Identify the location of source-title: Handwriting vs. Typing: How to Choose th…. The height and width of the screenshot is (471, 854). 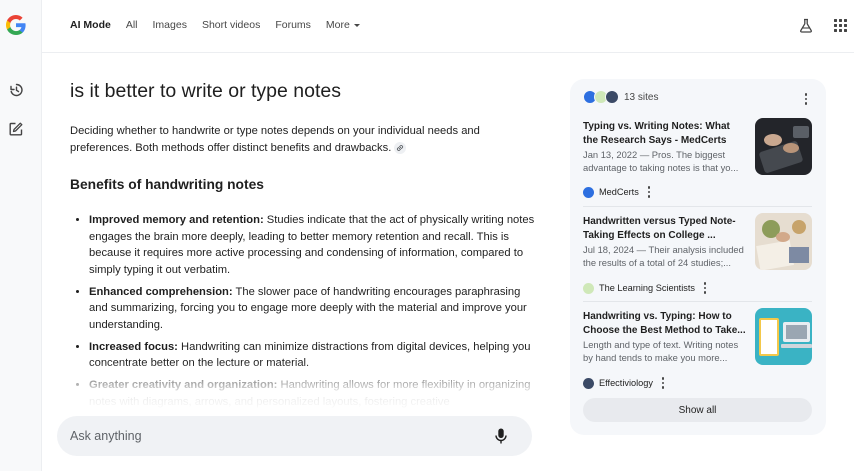
(664, 323).